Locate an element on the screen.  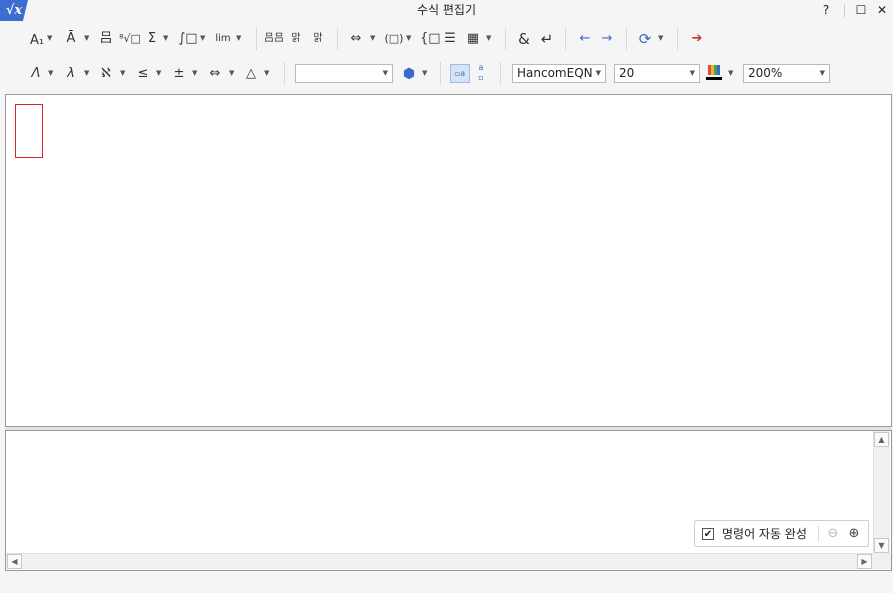
fraction-icon: 吕 is located at coordinates (106, 39).